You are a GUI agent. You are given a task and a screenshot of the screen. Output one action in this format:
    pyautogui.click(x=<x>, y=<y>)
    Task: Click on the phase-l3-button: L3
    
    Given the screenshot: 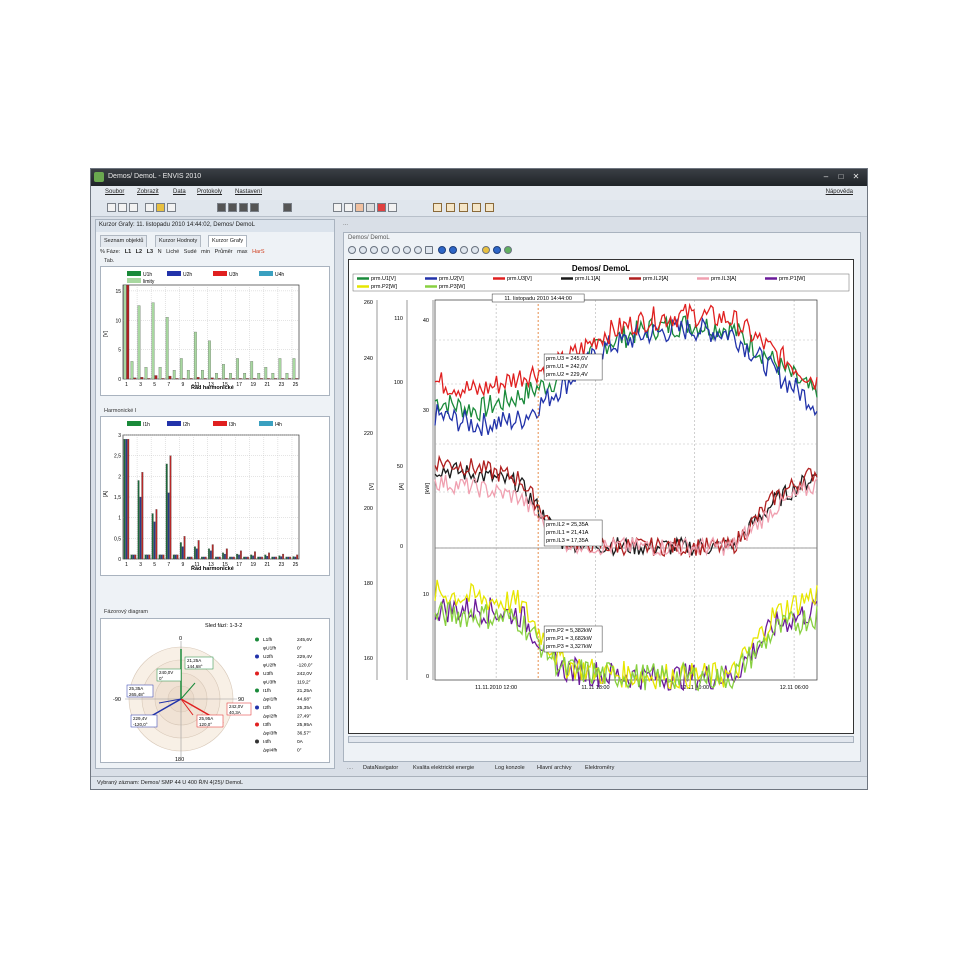 What is the action you would take?
    pyautogui.click(x=150, y=252)
    